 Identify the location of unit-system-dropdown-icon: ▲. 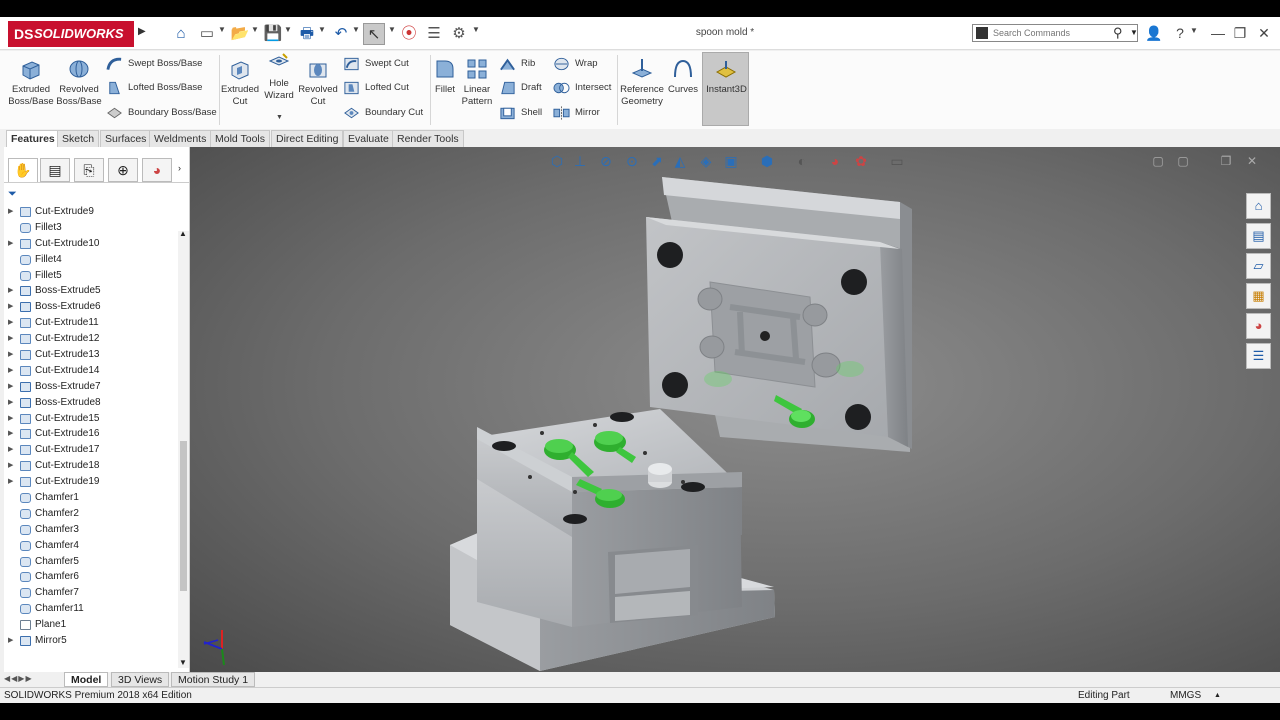
(1217, 695).